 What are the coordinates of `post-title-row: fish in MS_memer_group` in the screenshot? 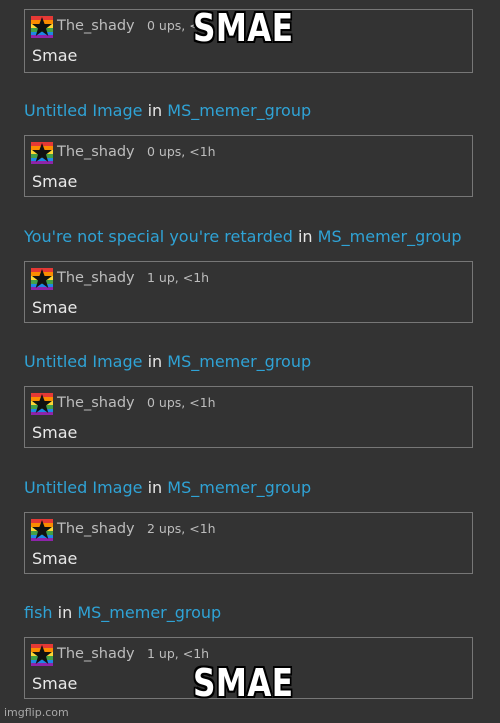 It's located at (122, 613).